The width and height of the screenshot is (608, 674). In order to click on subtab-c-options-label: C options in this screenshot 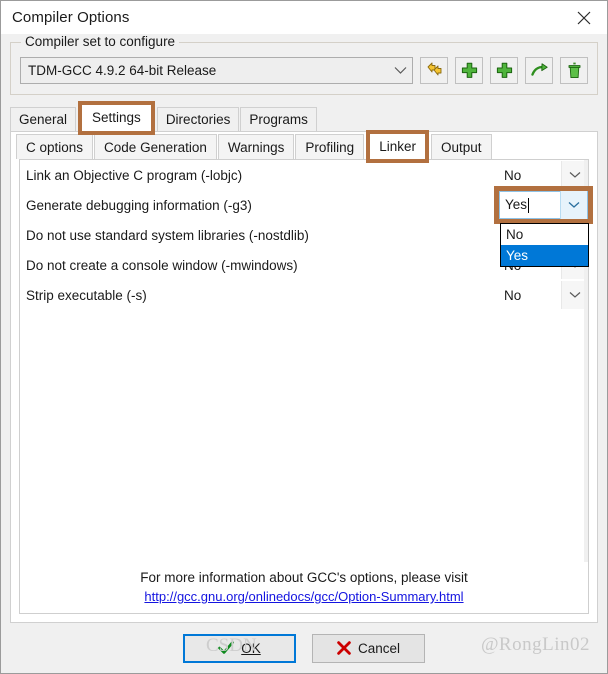, I will do `click(55, 147)`.